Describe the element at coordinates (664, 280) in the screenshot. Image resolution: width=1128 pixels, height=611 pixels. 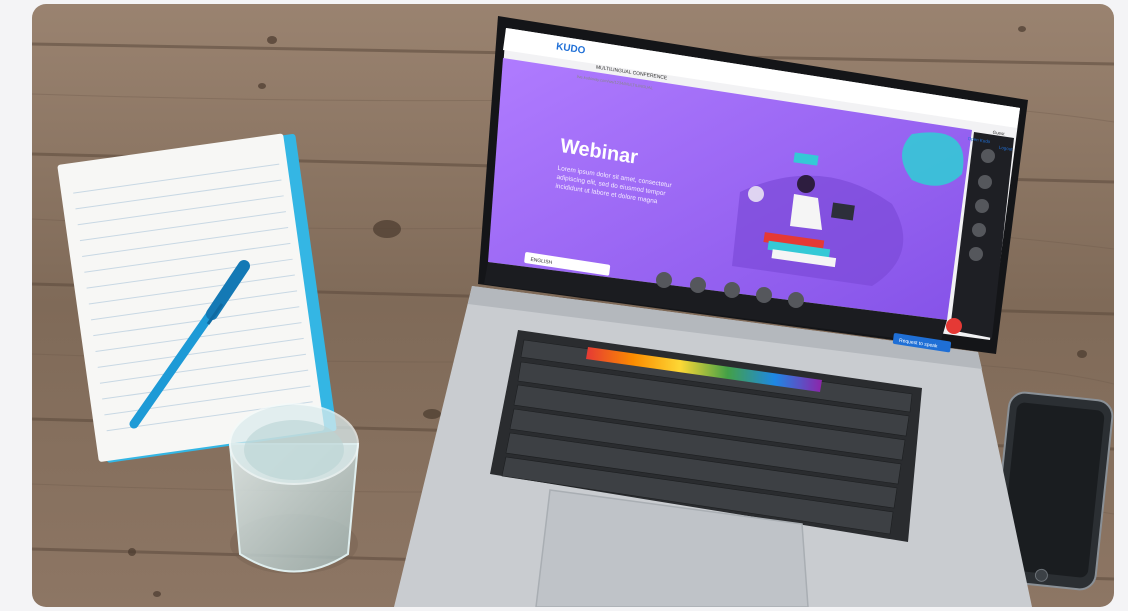
I see `speaker-icon` at that location.